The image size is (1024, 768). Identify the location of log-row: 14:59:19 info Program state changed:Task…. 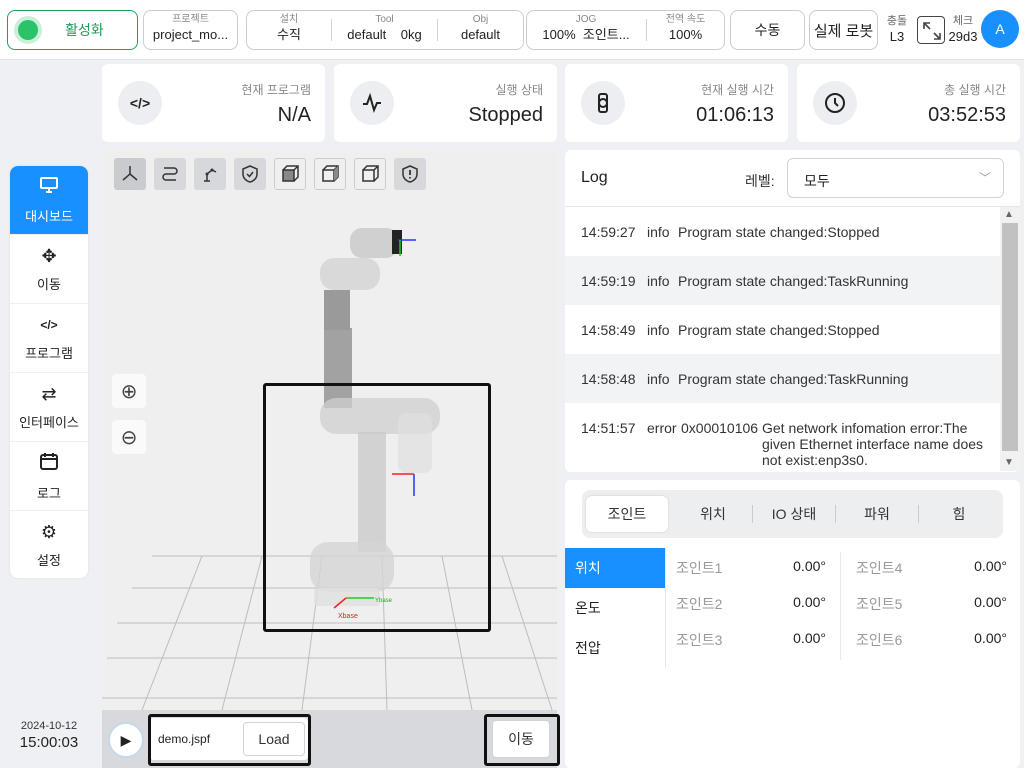
(783, 280).